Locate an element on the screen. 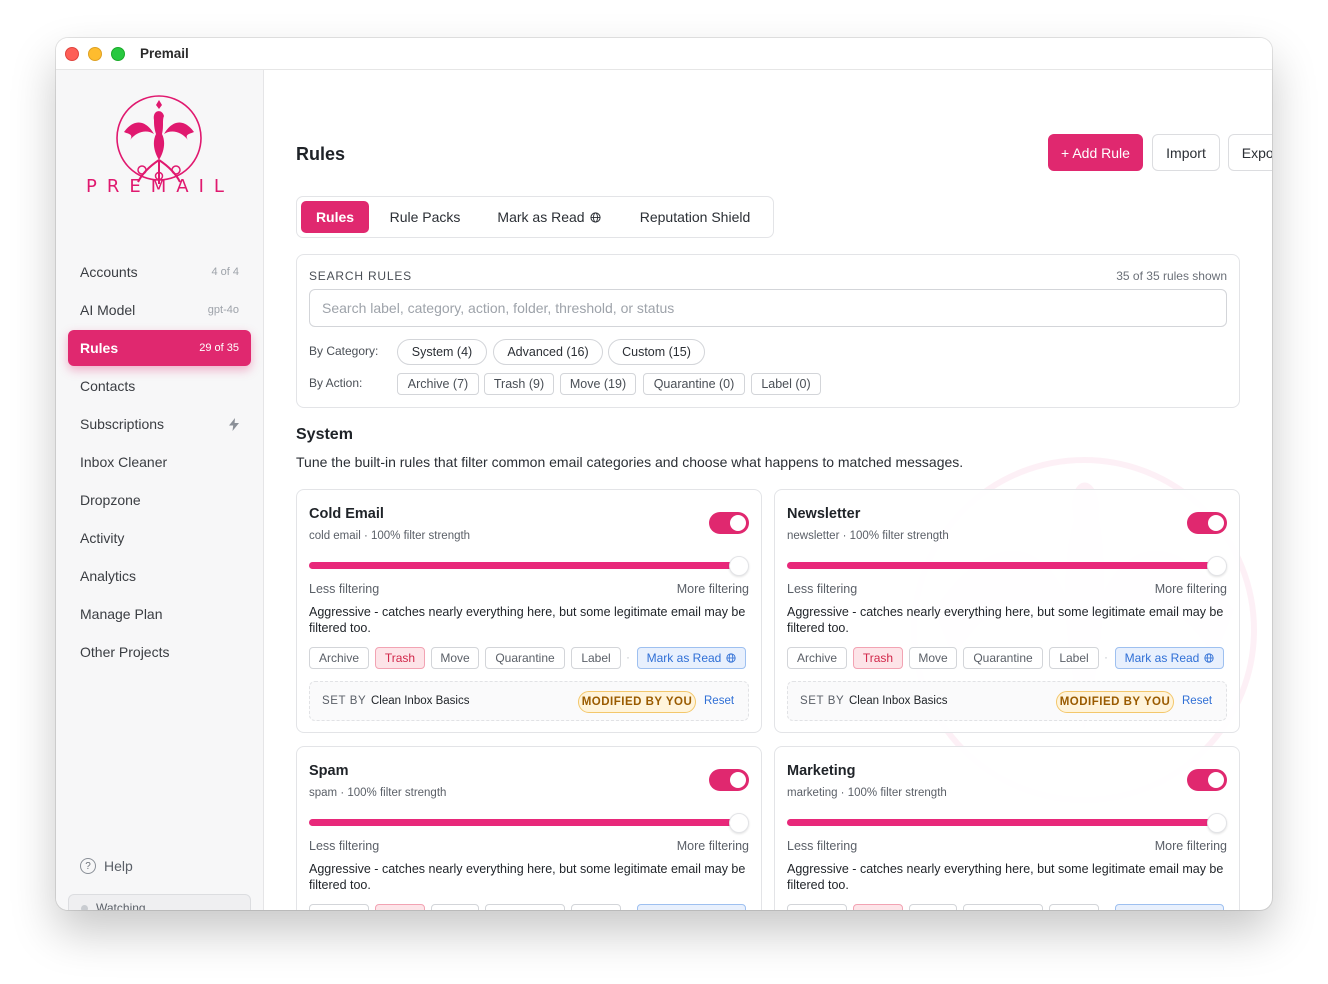 The height and width of the screenshot is (984, 1328). import-button: Import is located at coordinates (1186, 152).